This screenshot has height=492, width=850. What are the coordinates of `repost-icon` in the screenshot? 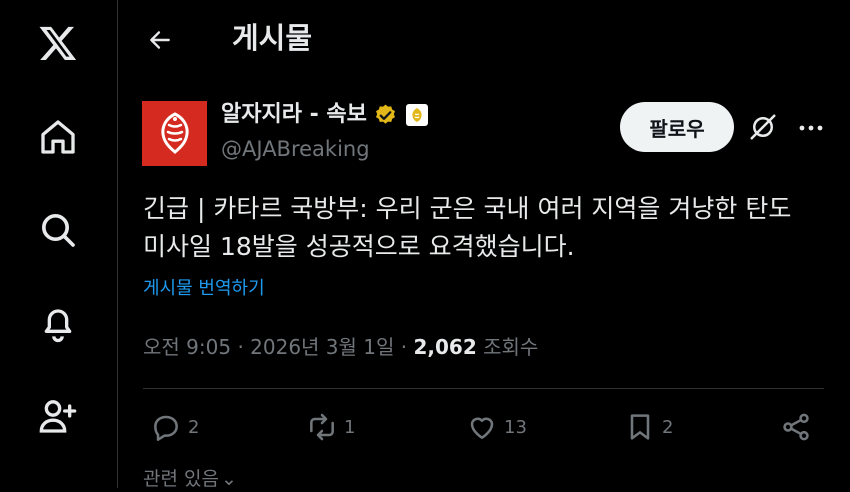 It's located at (322, 427).